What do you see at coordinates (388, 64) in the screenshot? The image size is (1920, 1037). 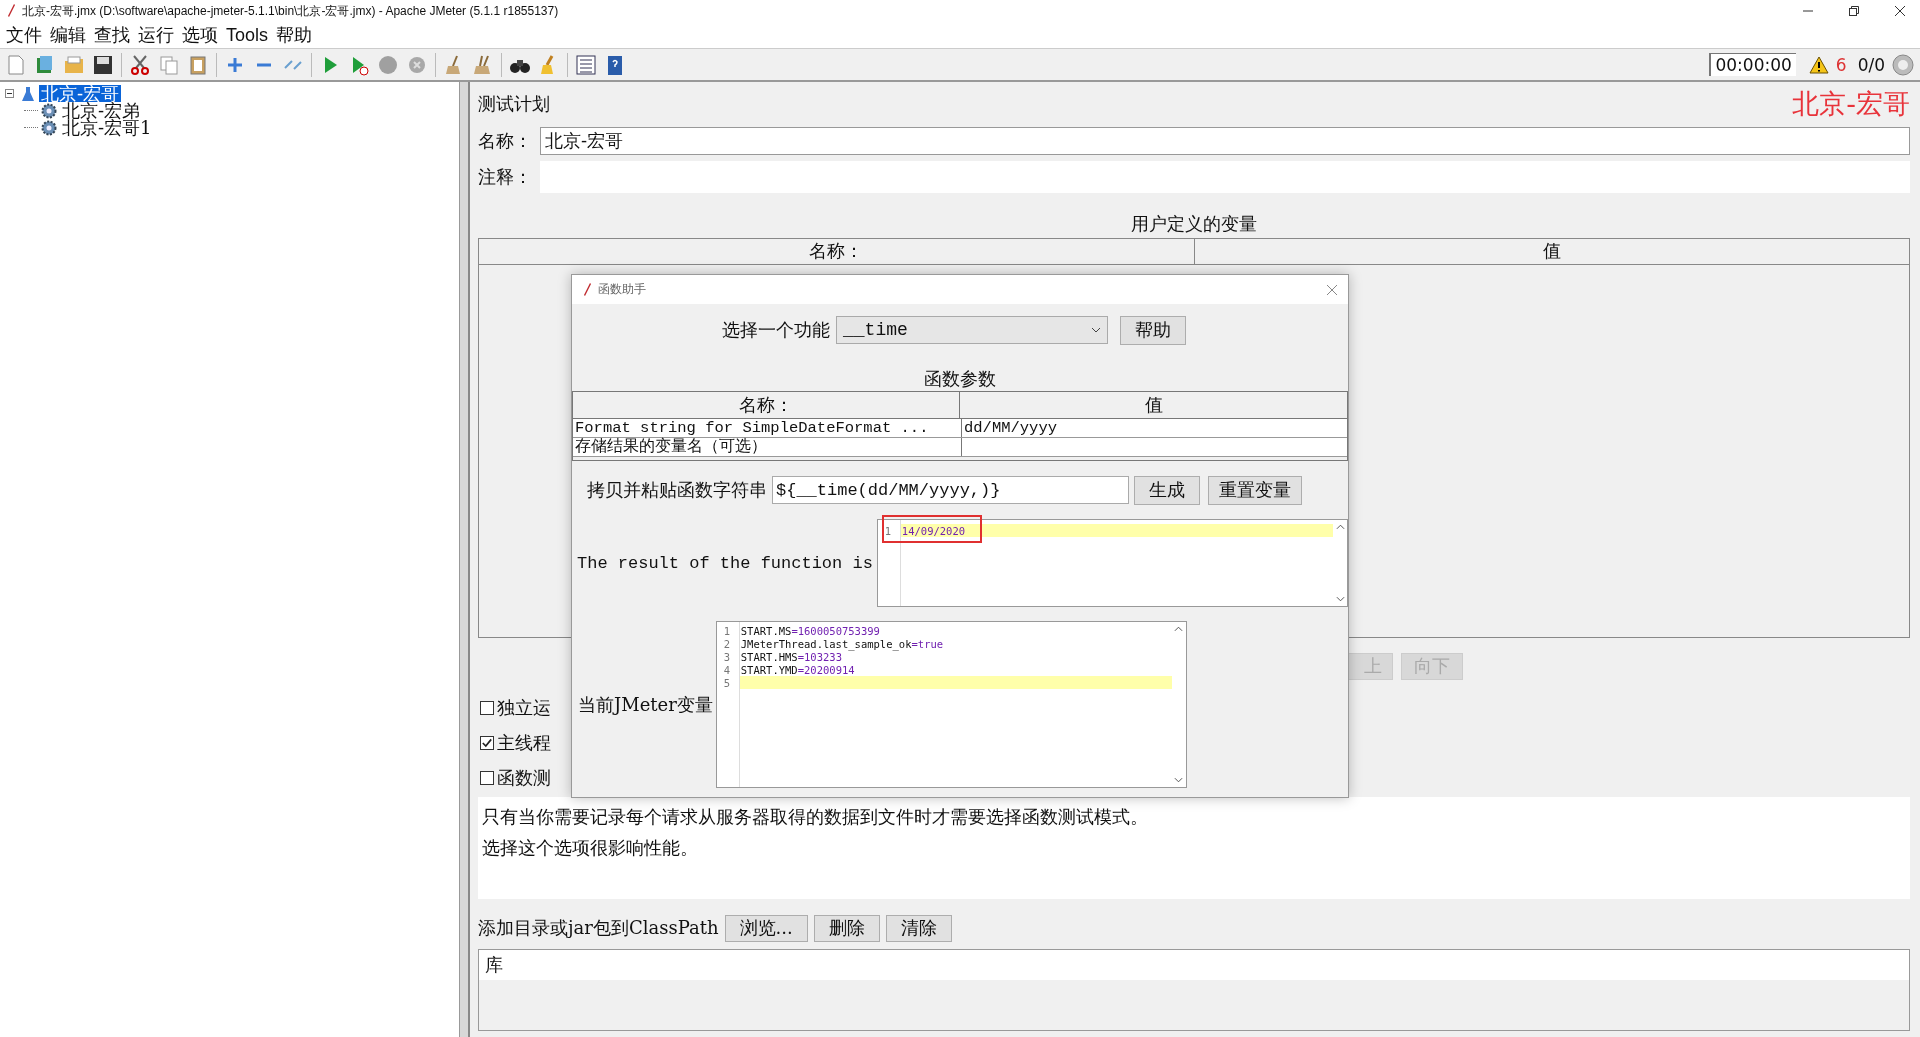 I see `stop-icon` at bounding box center [388, 64].